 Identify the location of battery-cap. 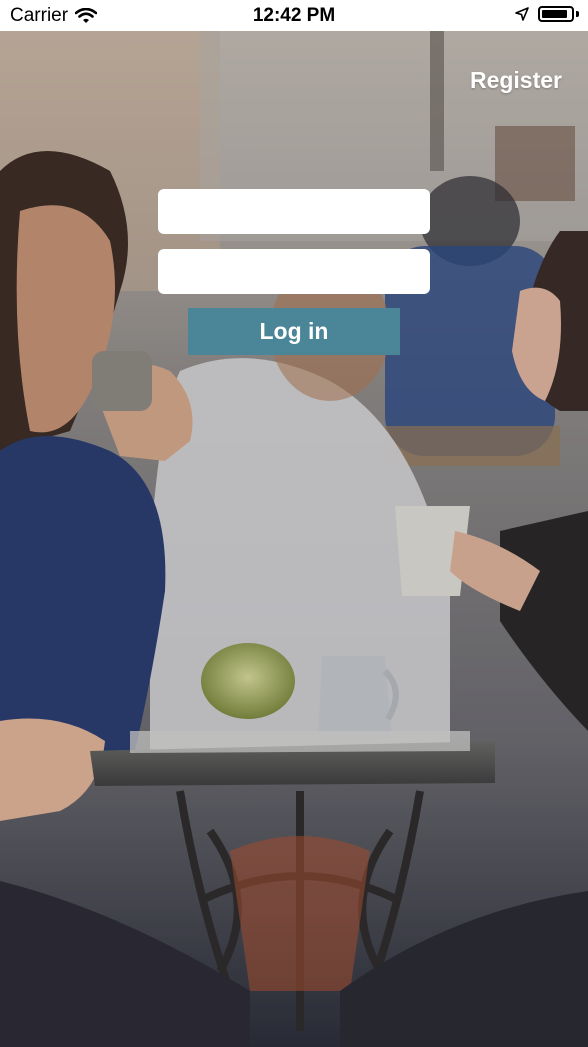
(577, 14).